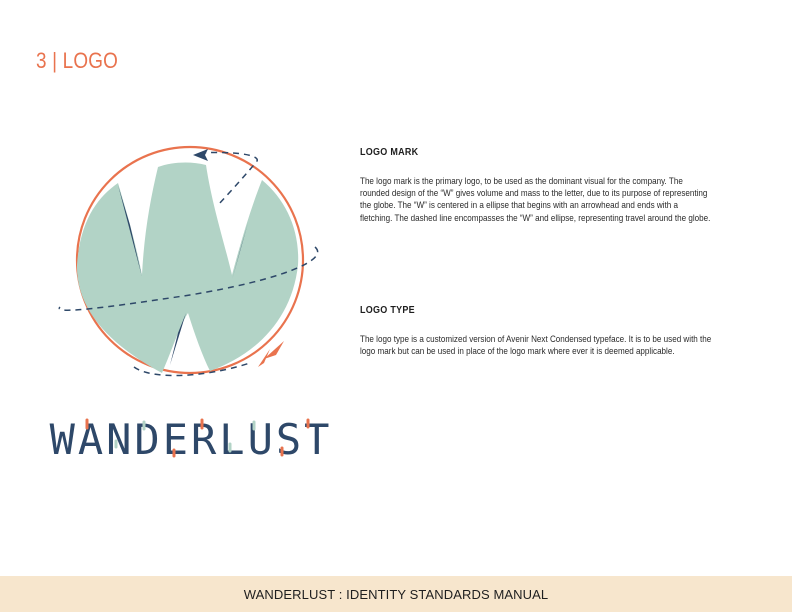 The height and width of the screenshot is (612, 792). Describe the element at coordinates (389, 152) in the screenshot. I see `logo-mark-title: LOGO MARK` at that location.